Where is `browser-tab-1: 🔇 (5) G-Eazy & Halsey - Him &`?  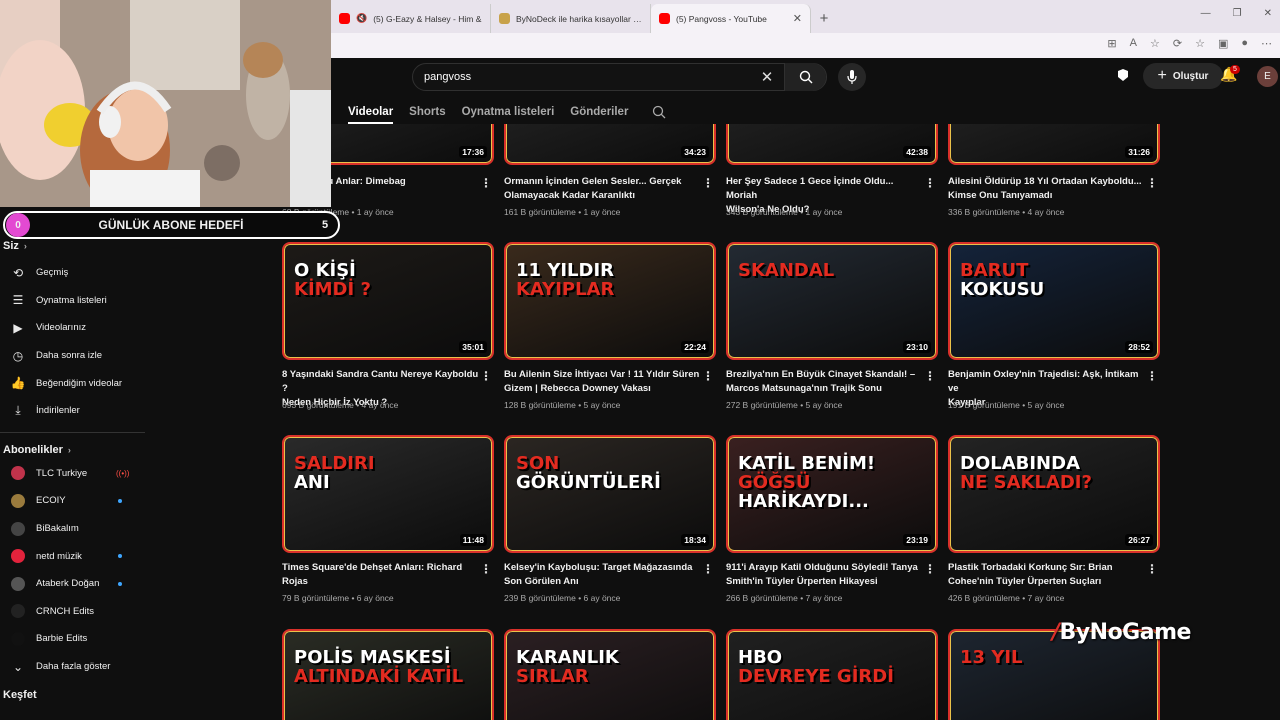
browser-tab-1: 🔇 (5) G-Eazy & Halsey - Him & is located at coordinates (411, 18).